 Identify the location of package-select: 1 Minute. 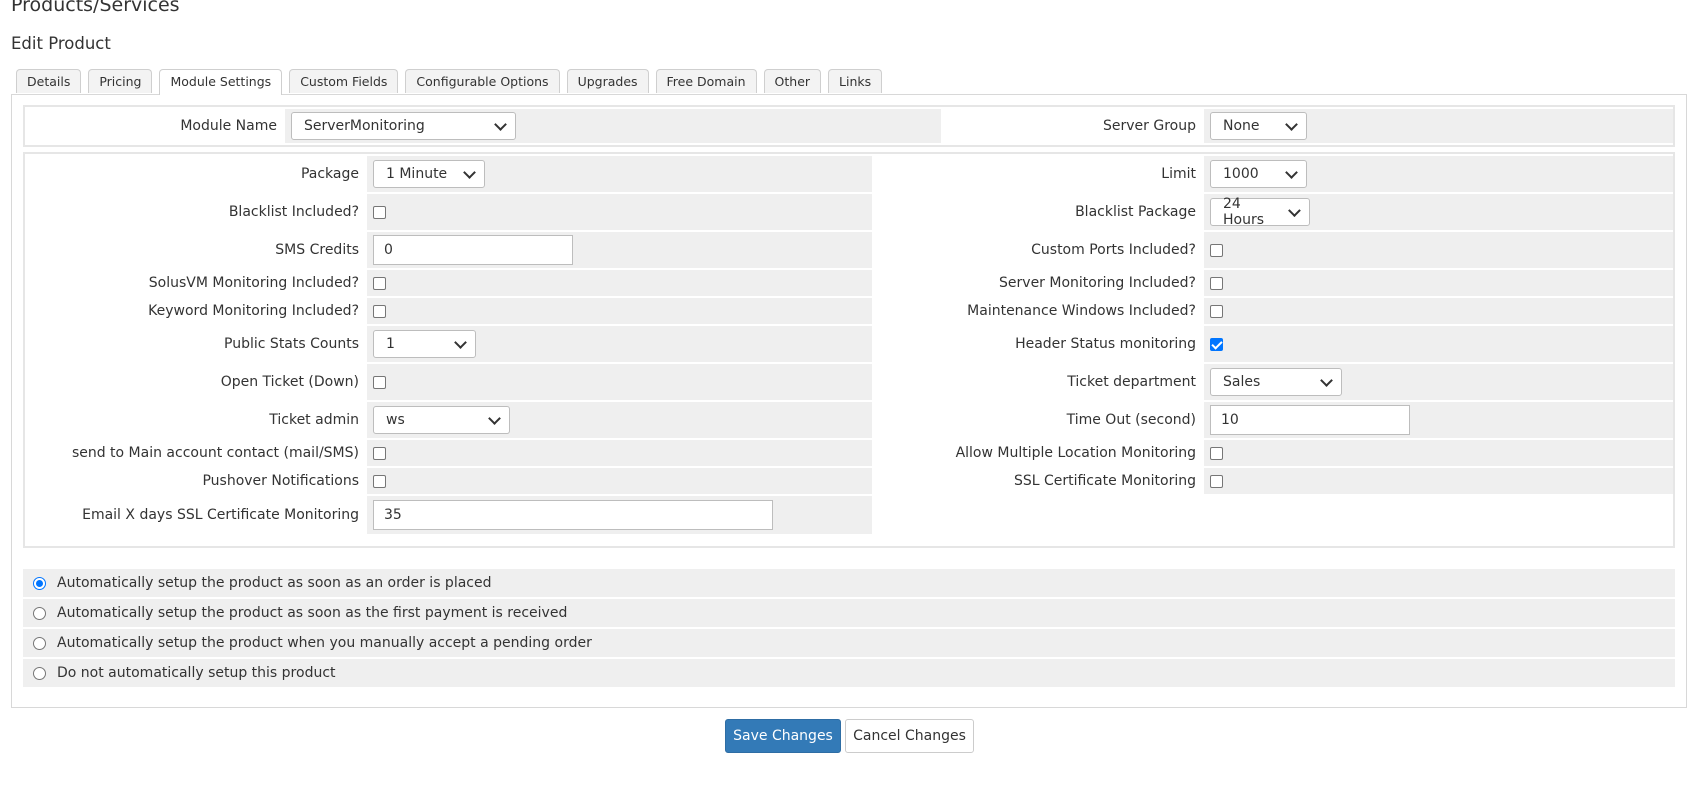
(429, 174).